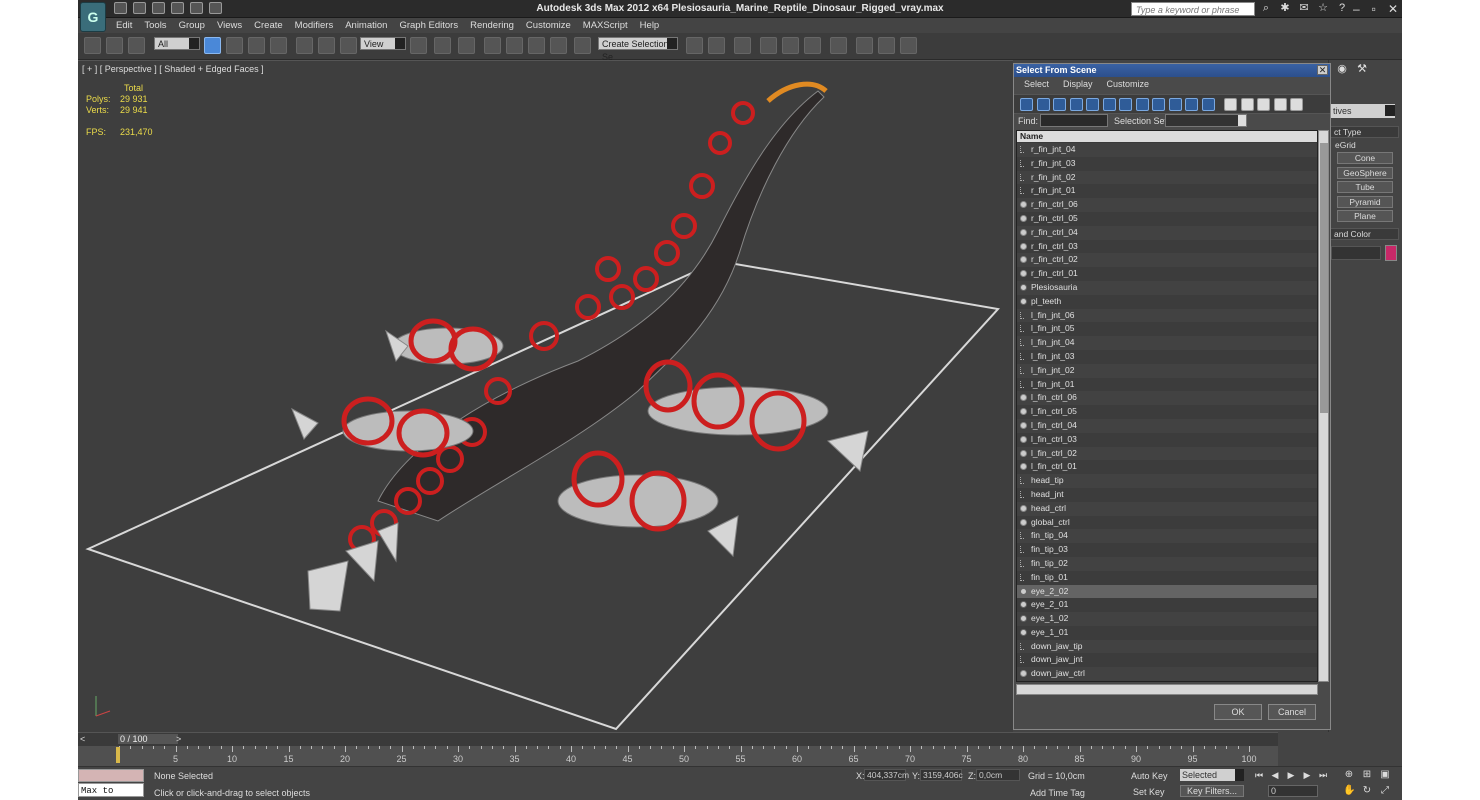 The width and height of the screenshot is (1480, 800). What do you see at coordinates (1149, 776) in the screenshot?
I see `auto-key-button: Auto Key` at bounding box center [1149, 776].